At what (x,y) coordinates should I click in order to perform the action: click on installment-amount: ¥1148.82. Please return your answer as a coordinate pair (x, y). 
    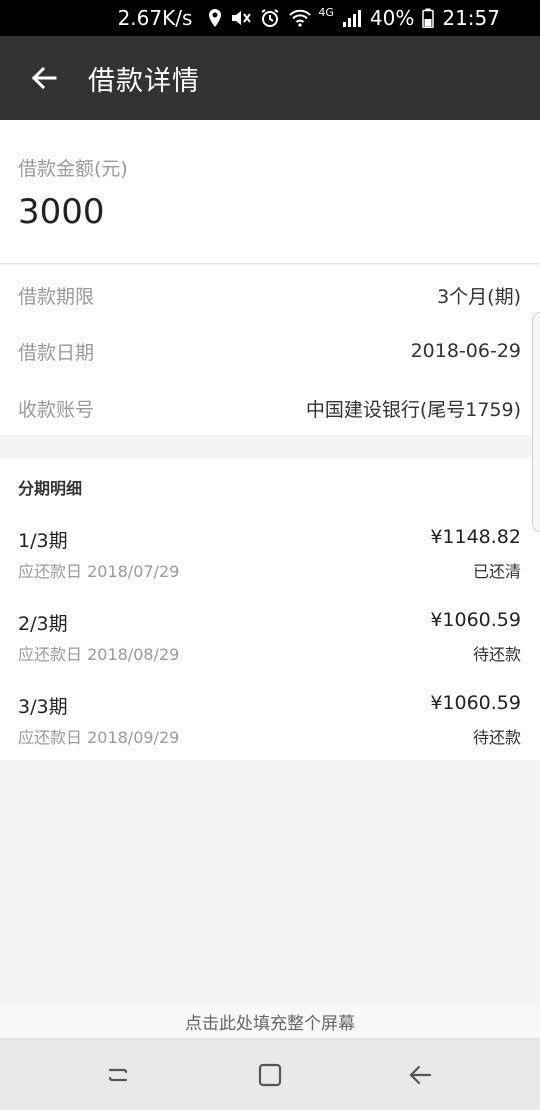
    Looking at the image, I should click on (475, 537).